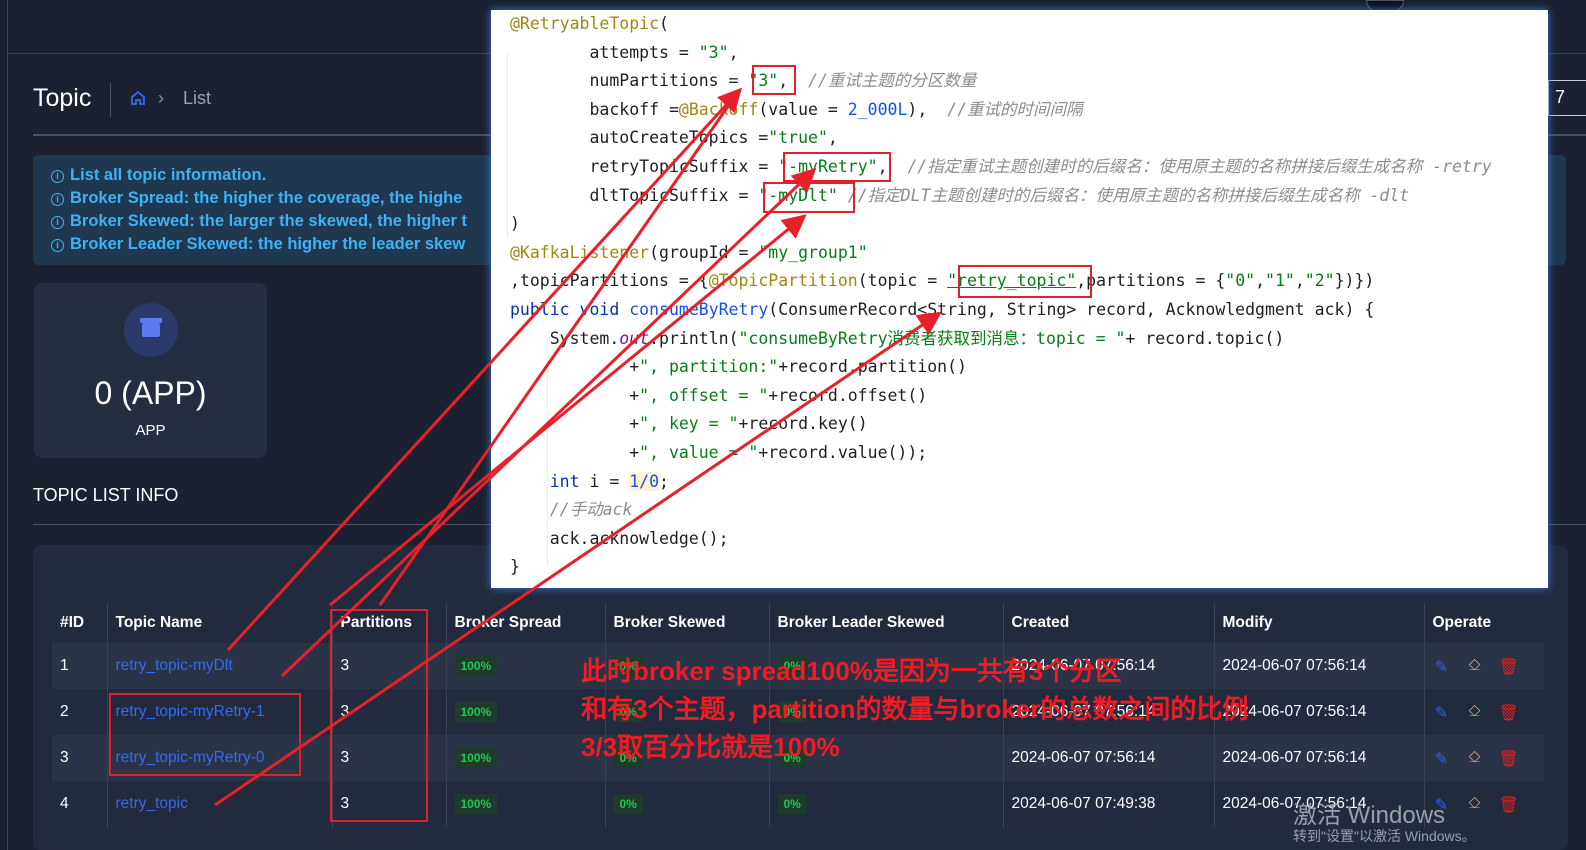  I want to click on windows-watermark-title: 激活 Windows, so click(1369, 815).